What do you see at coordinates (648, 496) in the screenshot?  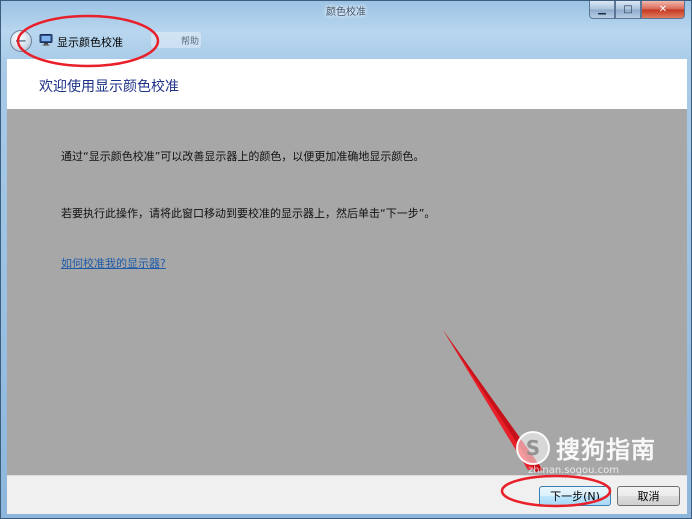 I see `cancel-button: 取消` at bounding box center [648, 496].